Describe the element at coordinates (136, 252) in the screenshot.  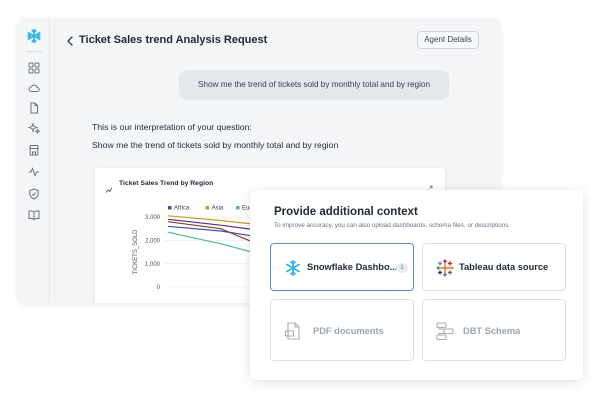
I see `y-axis-label: TICKETS_SOLD` at that location.